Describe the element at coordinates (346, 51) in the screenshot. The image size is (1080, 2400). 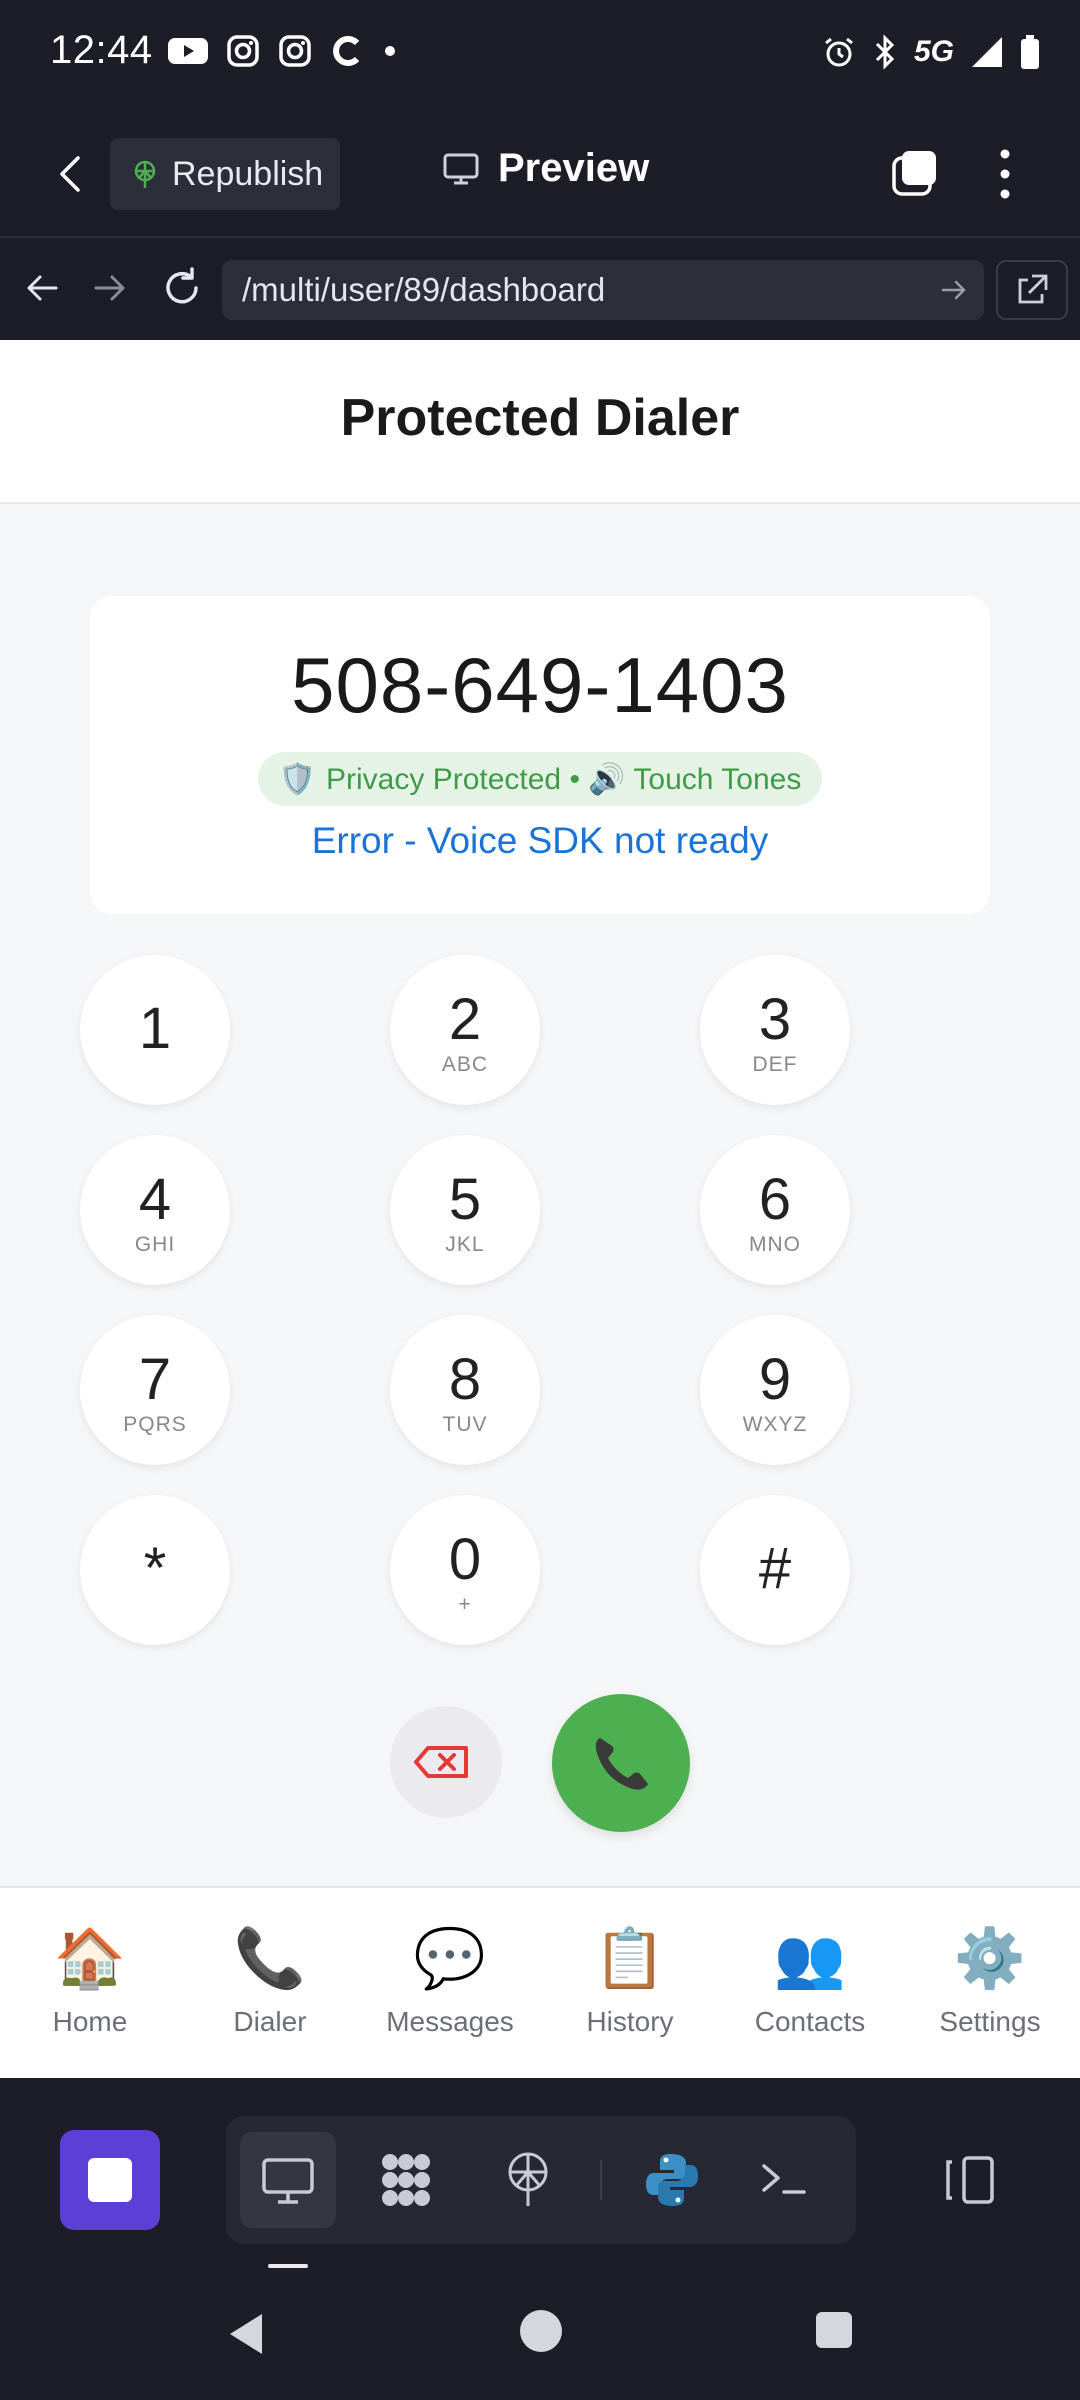
I see `c-app-icon` at that location.